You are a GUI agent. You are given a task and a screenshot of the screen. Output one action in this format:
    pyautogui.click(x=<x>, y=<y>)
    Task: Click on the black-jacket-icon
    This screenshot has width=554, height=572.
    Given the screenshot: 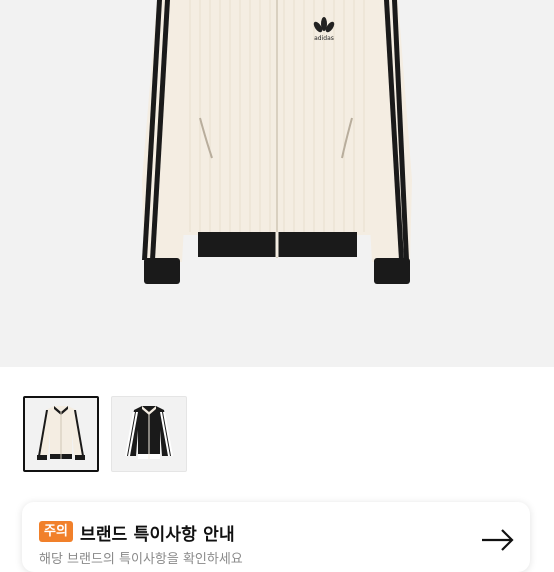 What is the action you would take?
    pyautogui.click(x=149, y=432)
    